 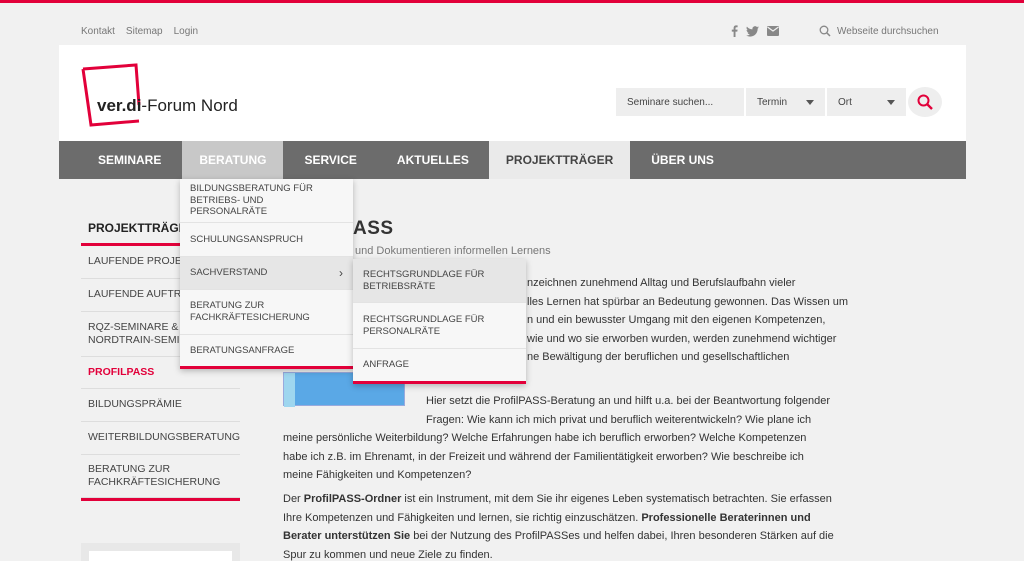 I want to click on site-search: Webseite durchsuchen, so click(x=879, y=31).